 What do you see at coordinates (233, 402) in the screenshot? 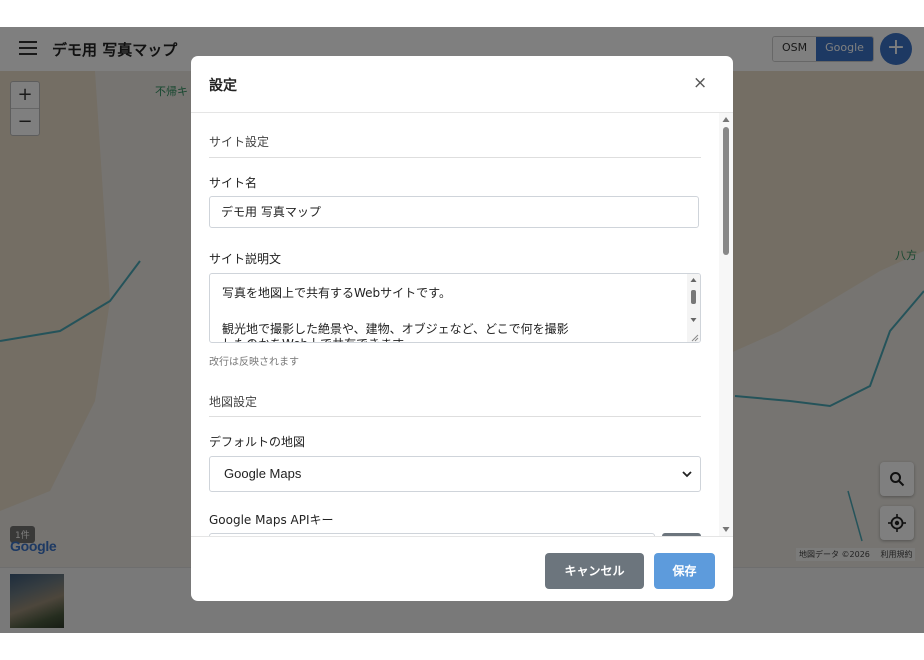
I see `map-settings-heading: 地図設定` at bounding box center [233, 402].